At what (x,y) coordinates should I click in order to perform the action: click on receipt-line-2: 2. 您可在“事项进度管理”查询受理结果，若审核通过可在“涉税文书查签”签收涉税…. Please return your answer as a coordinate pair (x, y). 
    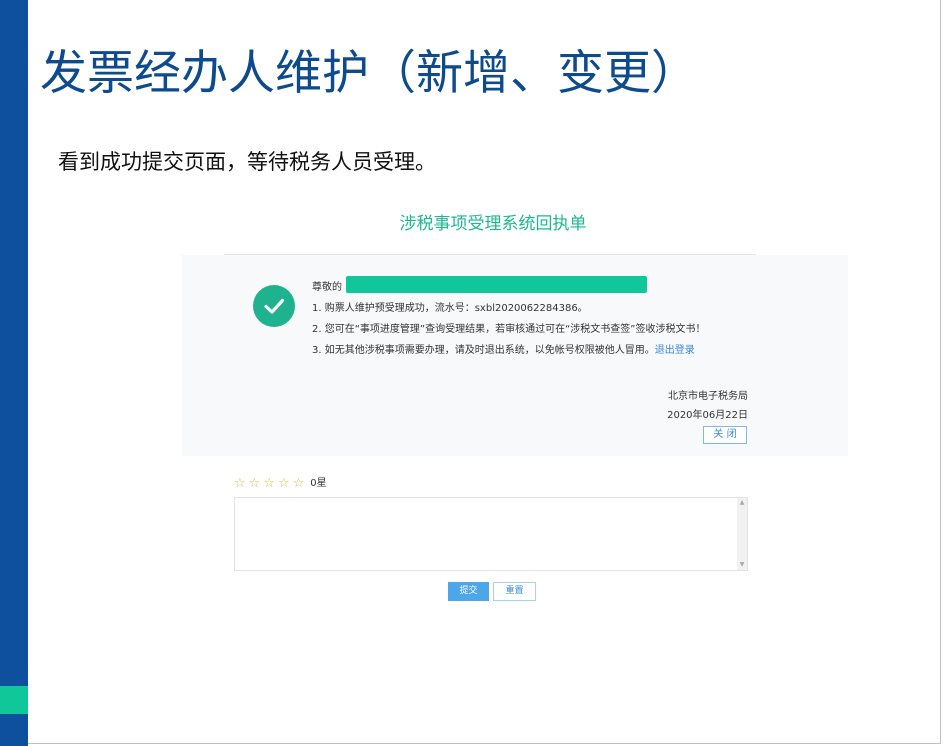
    Looking at the image, I should click on (509, 329).